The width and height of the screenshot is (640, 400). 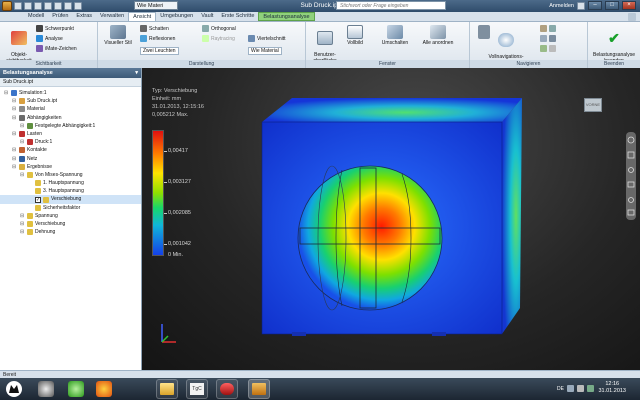 I want to click on tree-node: ⊟ Druck:1, so click(x=70, y=142).